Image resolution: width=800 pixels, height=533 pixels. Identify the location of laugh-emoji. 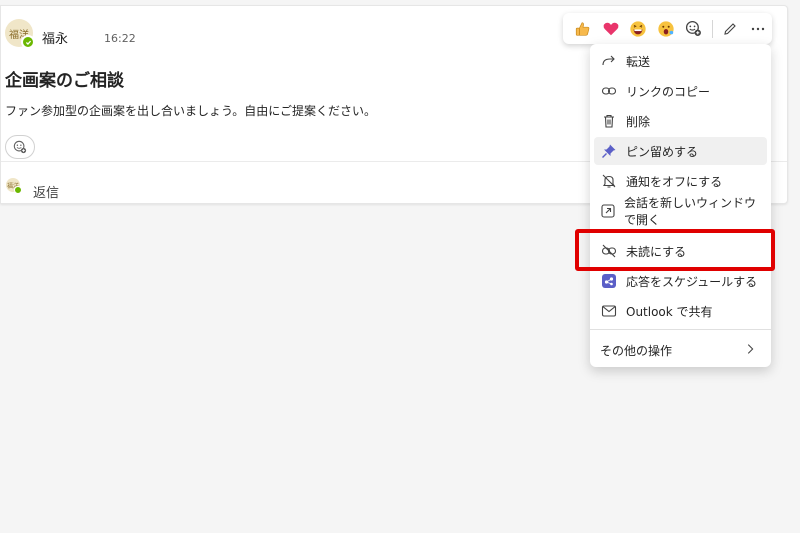
(638, 29).